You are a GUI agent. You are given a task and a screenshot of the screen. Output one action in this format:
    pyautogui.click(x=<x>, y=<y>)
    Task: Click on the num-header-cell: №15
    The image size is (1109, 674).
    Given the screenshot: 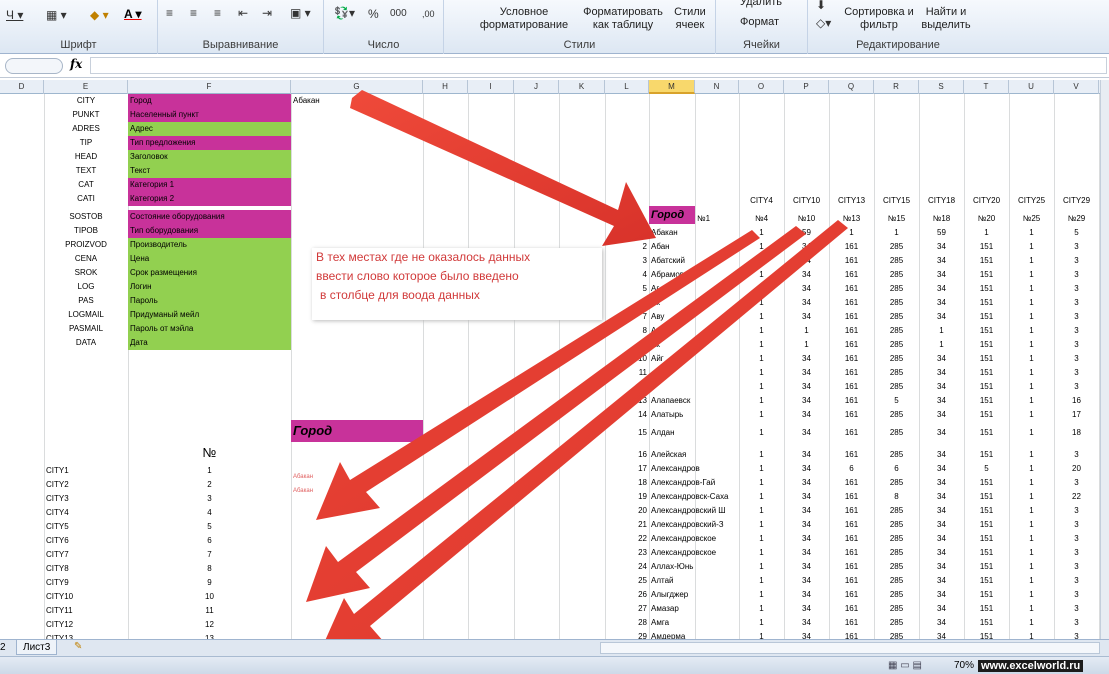 What is the action you would take?
    pyautogui.click(x=896, y=219)
    